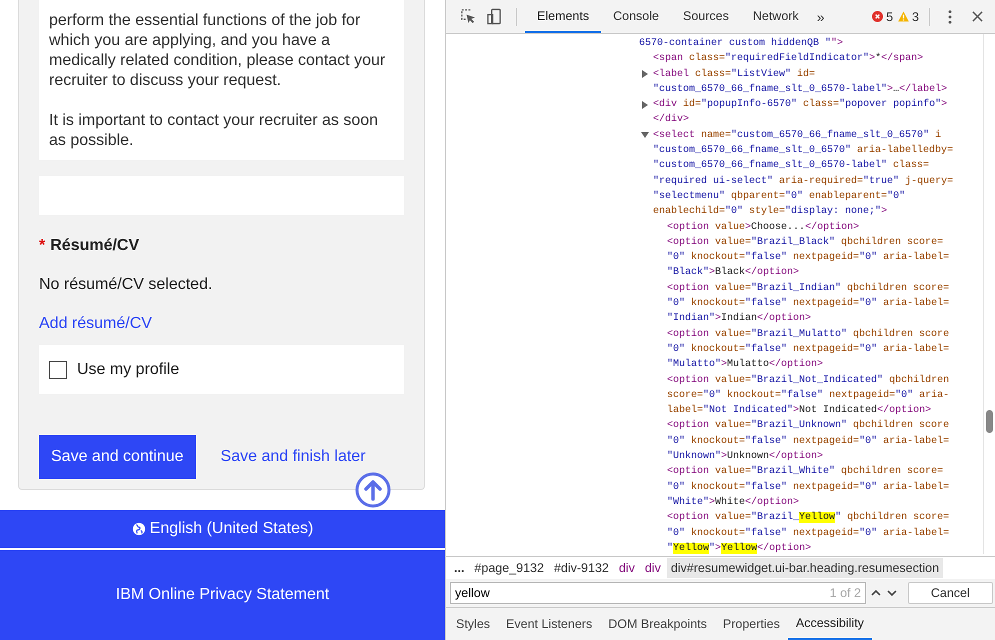  I want to click on code-line: <label class="ListView" id=, so click(734, 75).